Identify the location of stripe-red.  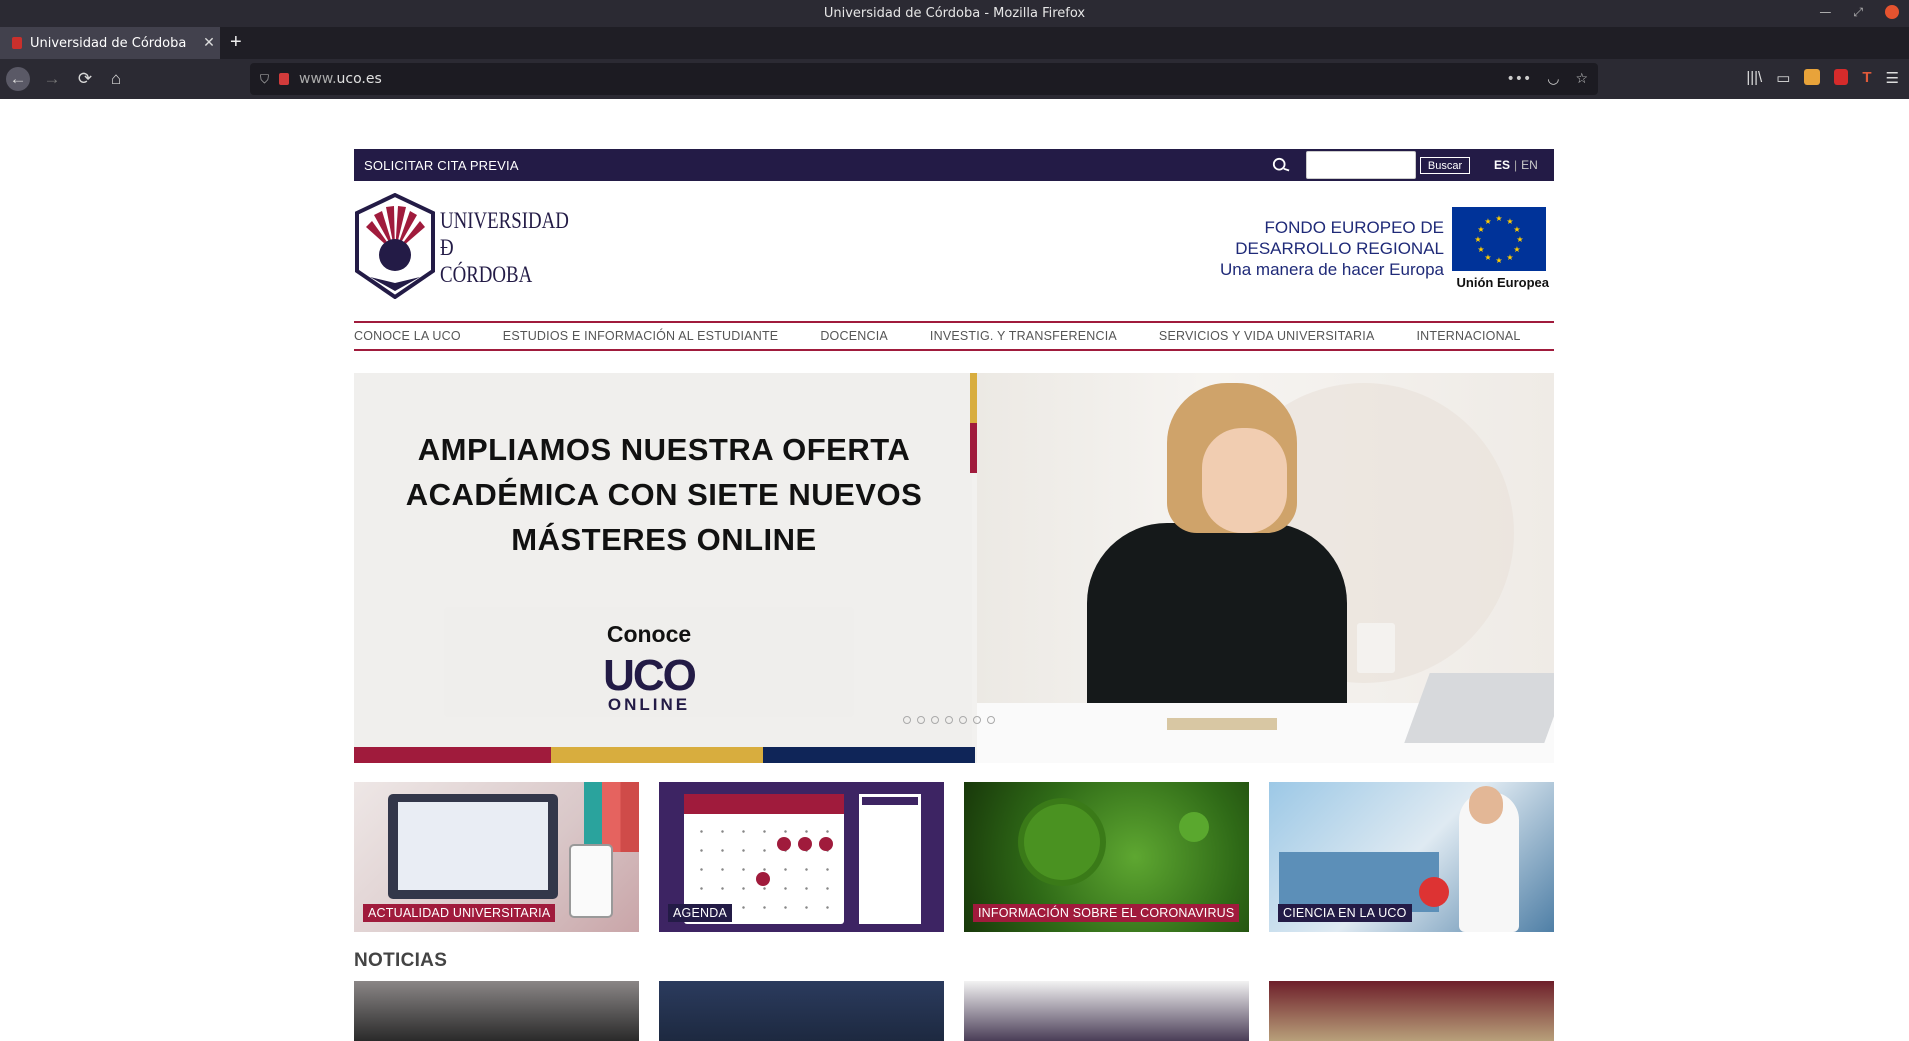
(452, 755).